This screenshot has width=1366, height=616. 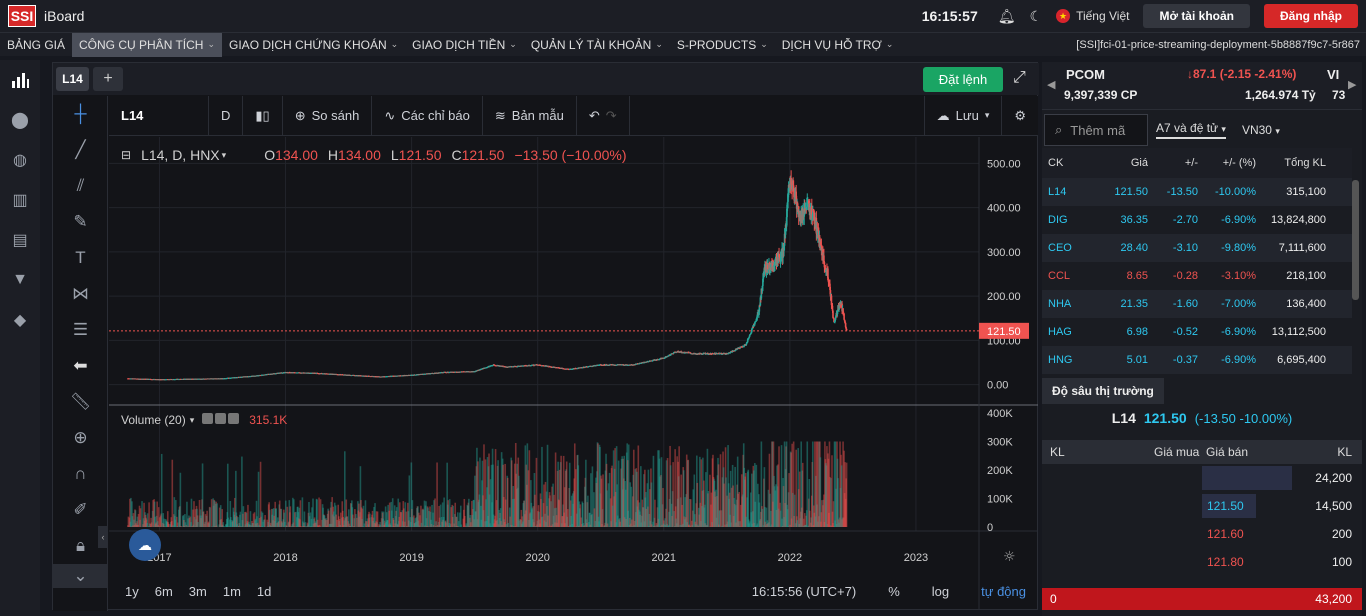 I want to click on watchlist-col-header: CK, so click(x=1073, y=163).